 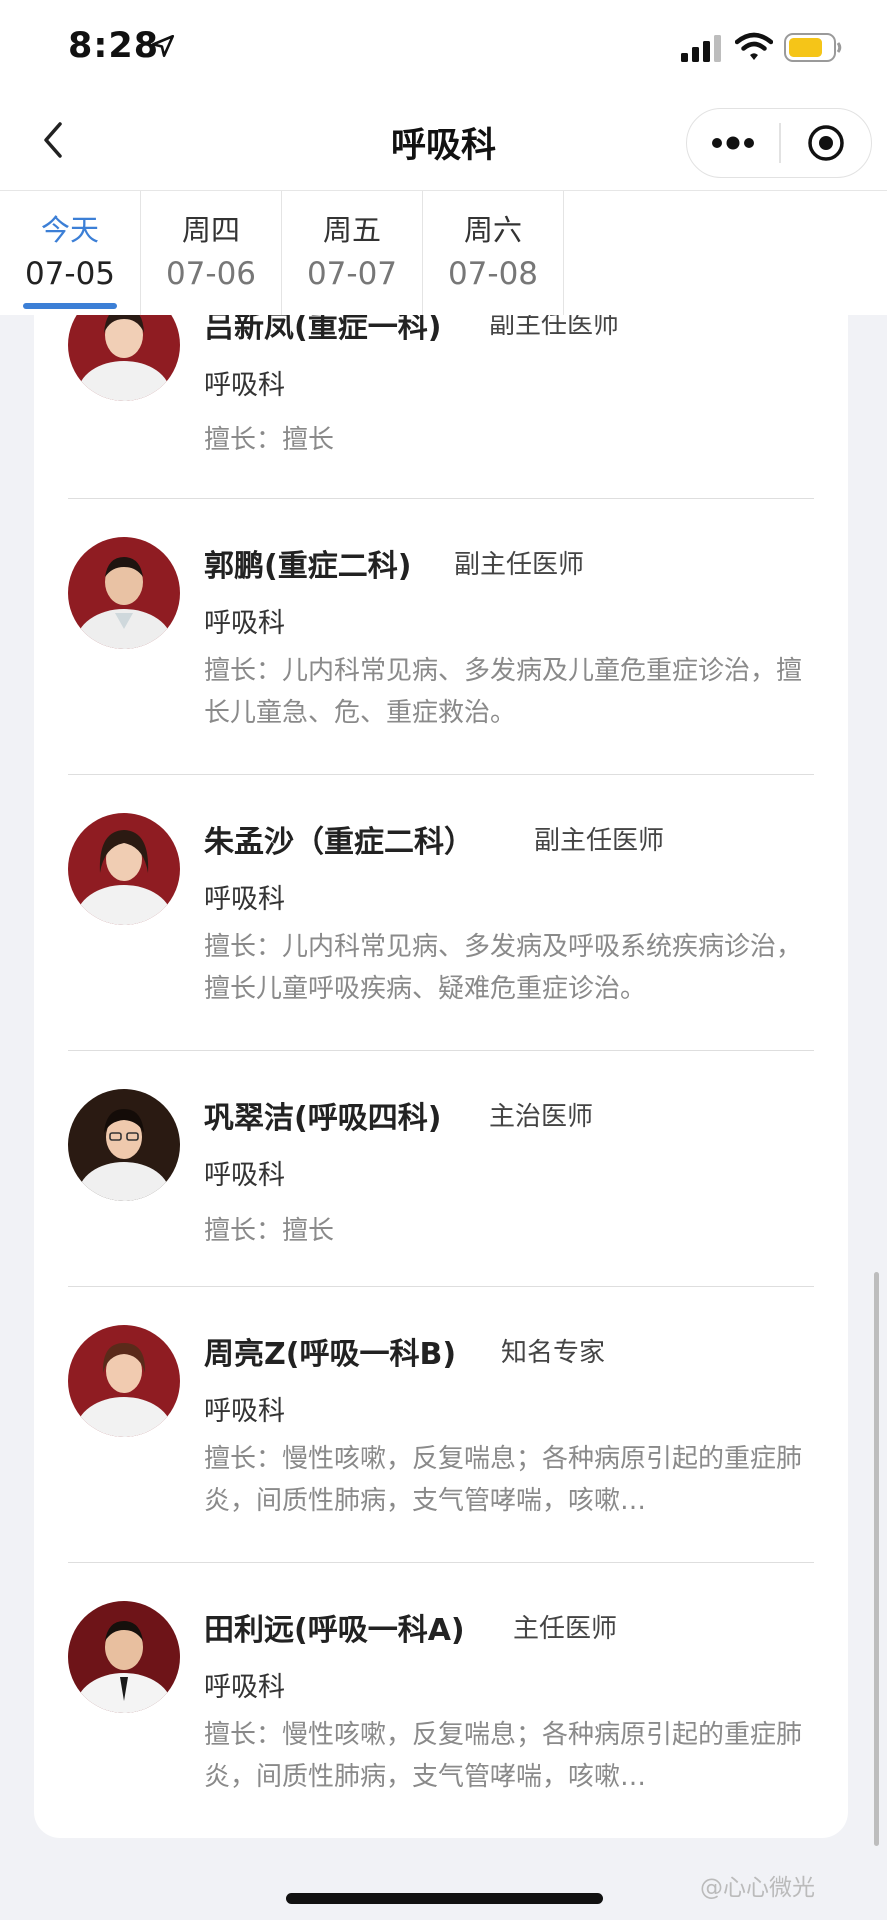 I want to click on tab-weekday: 周六, so click(x=492, y=230).